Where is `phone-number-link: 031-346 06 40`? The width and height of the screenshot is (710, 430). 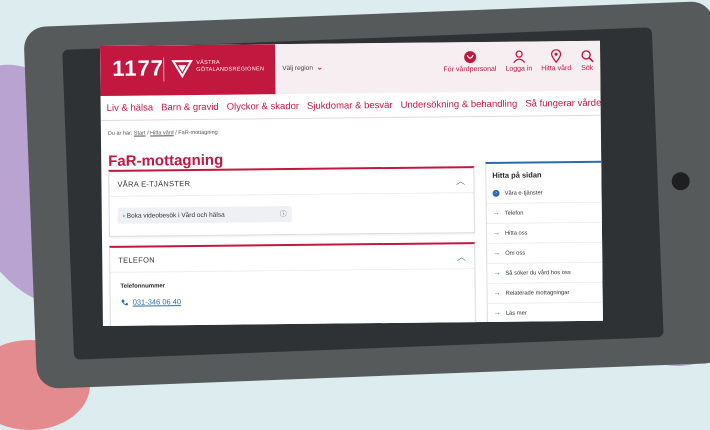 phone-number-link: 031-346 06 40 is located at coordinates (151, 302).